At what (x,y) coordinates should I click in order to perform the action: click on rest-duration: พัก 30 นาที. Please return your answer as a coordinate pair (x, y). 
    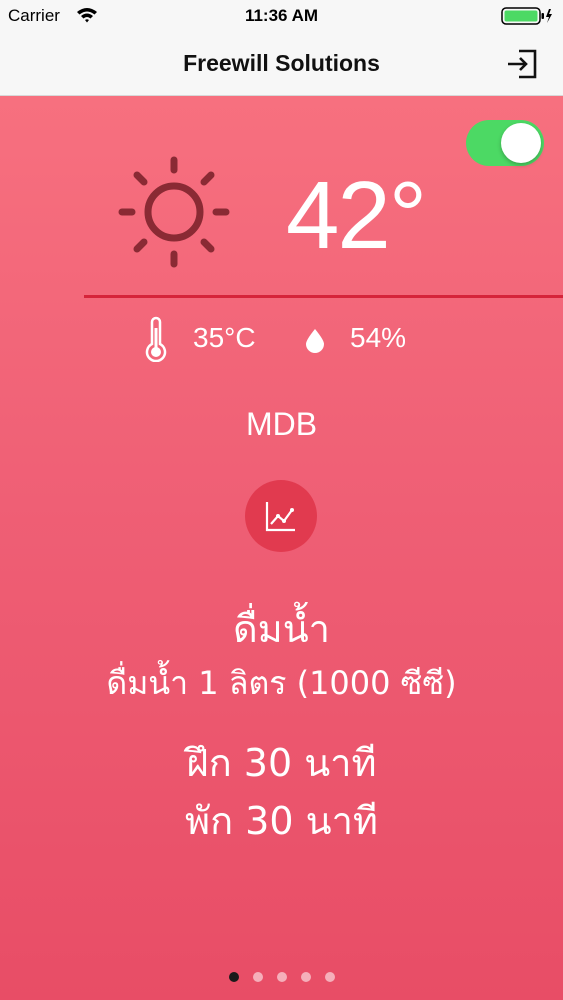
    Looking at the image, I should click on (281, 821).